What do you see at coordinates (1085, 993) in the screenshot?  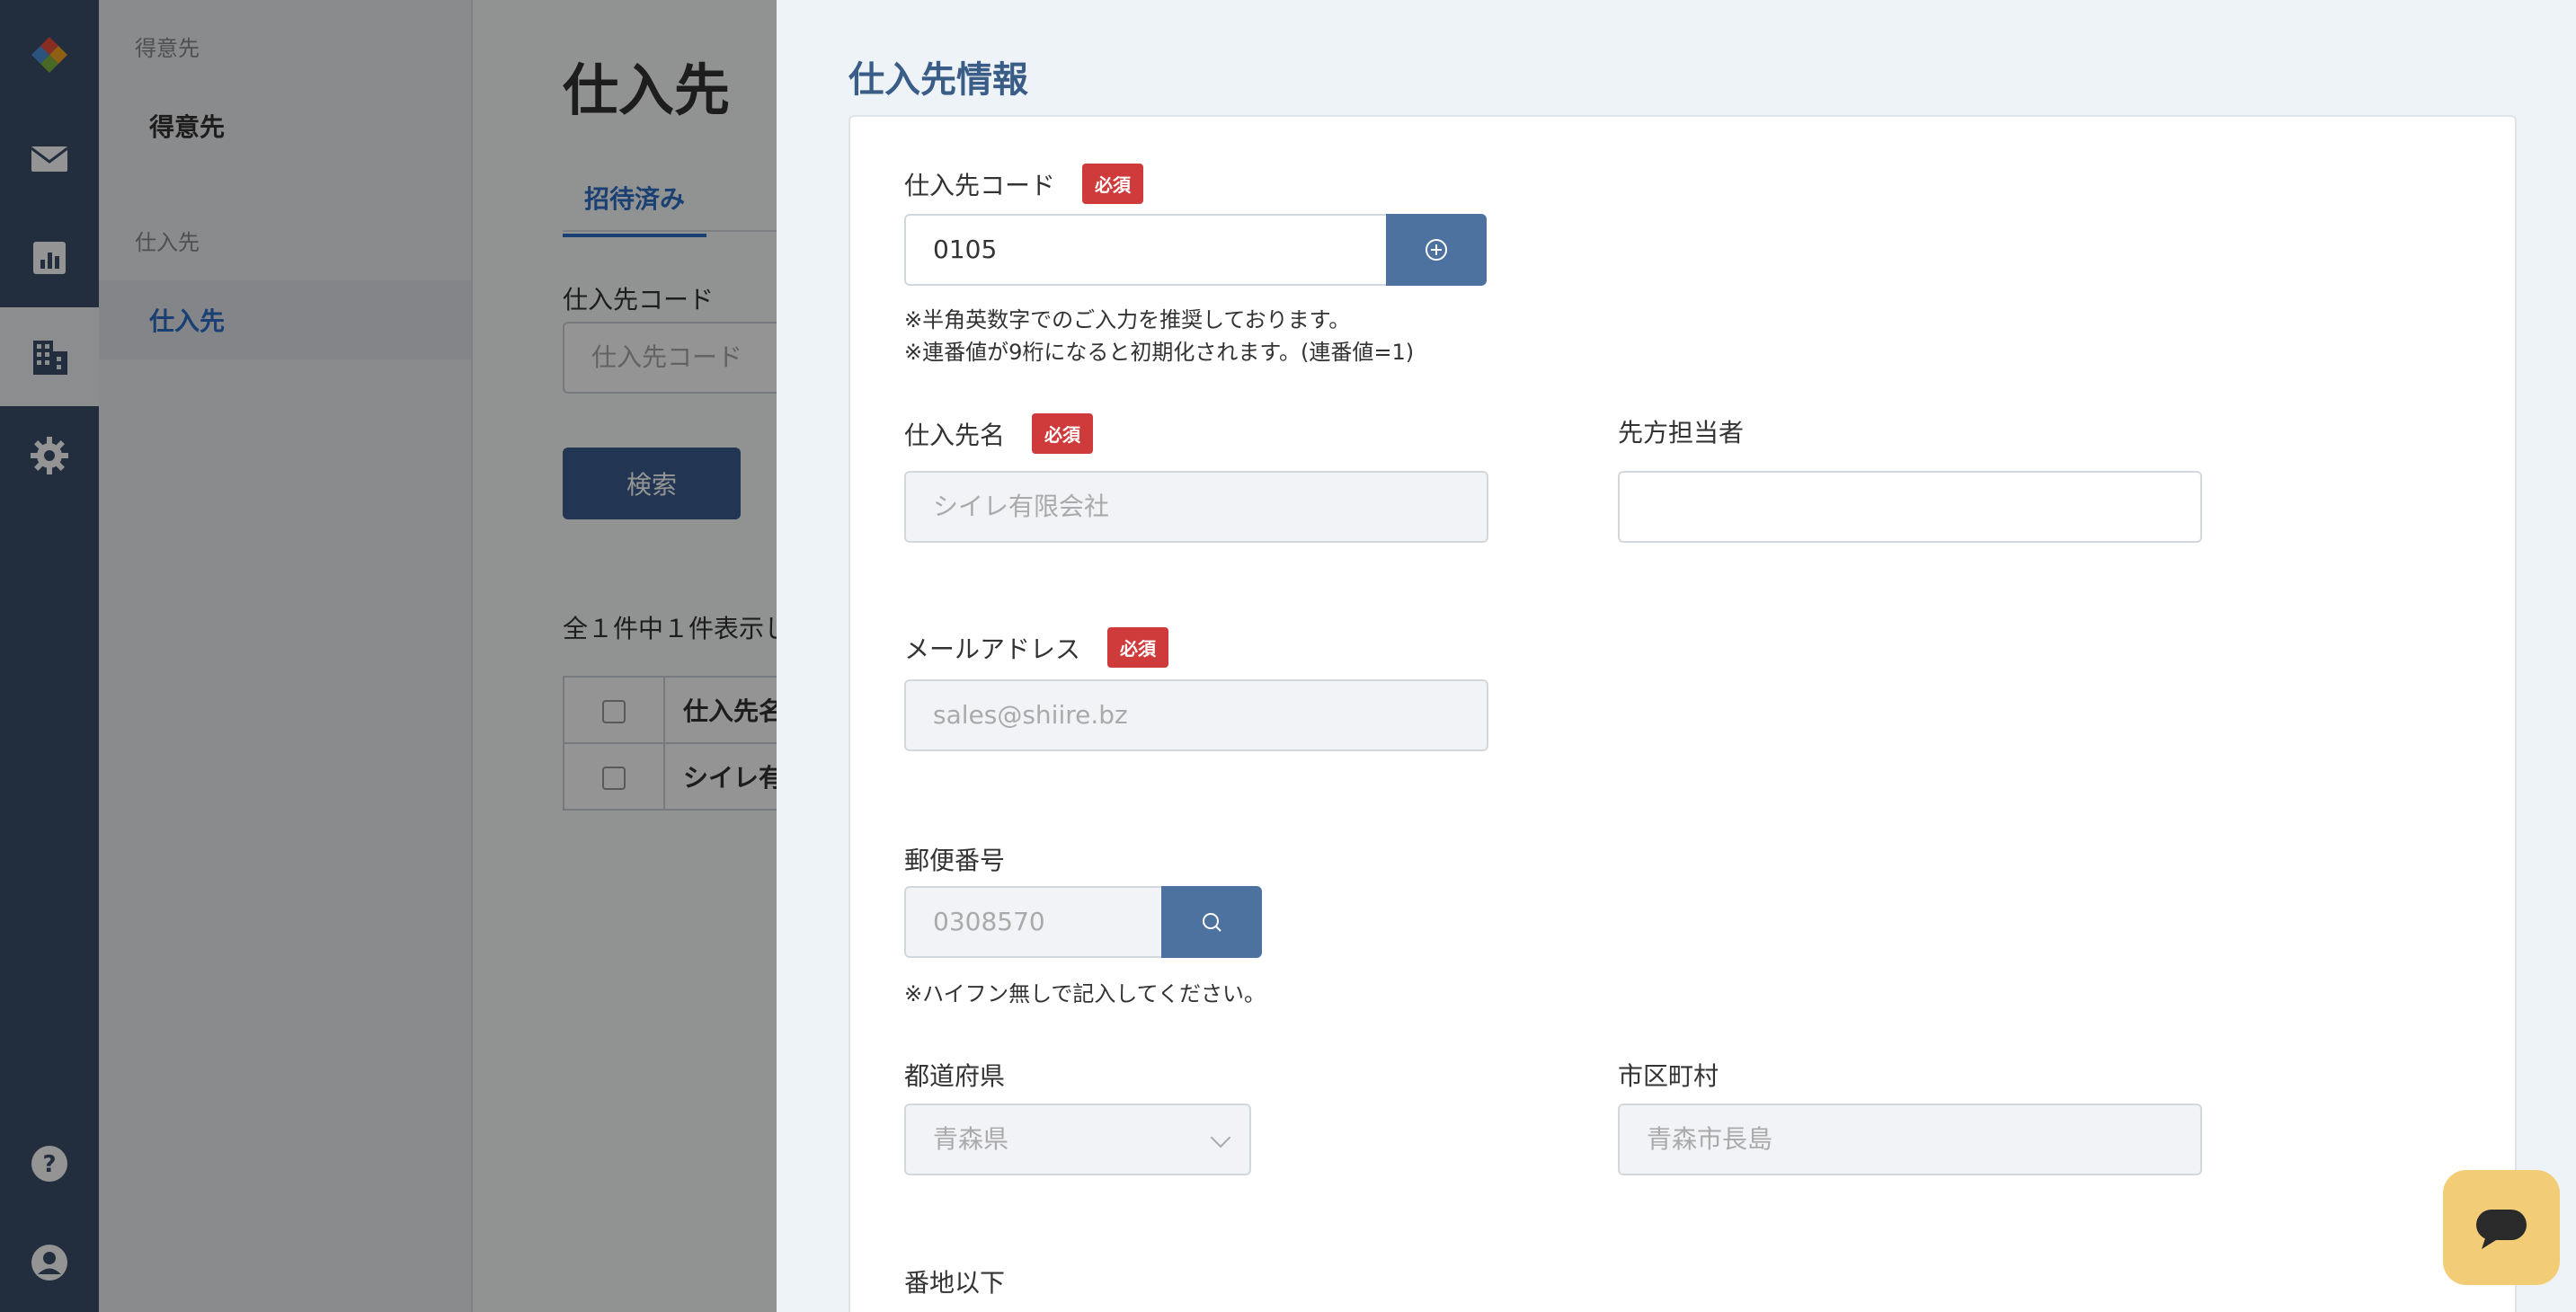 I see `postal-hint: ※ハイフン無しで記入してください。` at bounding box center [1085, 993].